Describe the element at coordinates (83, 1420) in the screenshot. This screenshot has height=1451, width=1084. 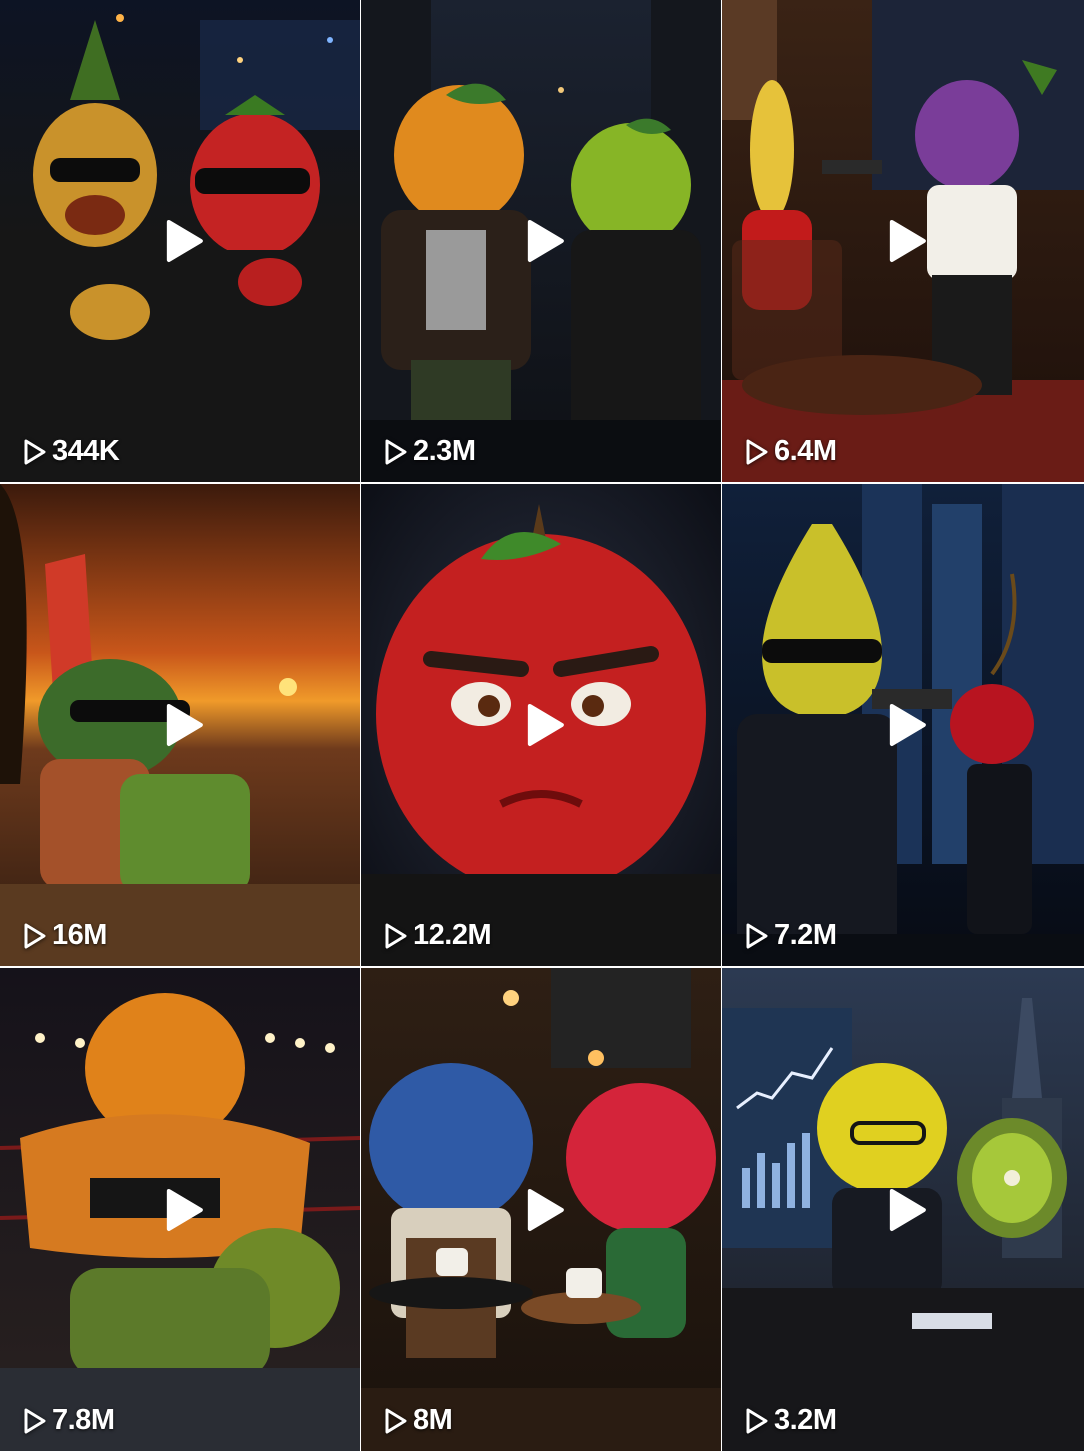
I see `view-count-label: 7.8M` at that location.